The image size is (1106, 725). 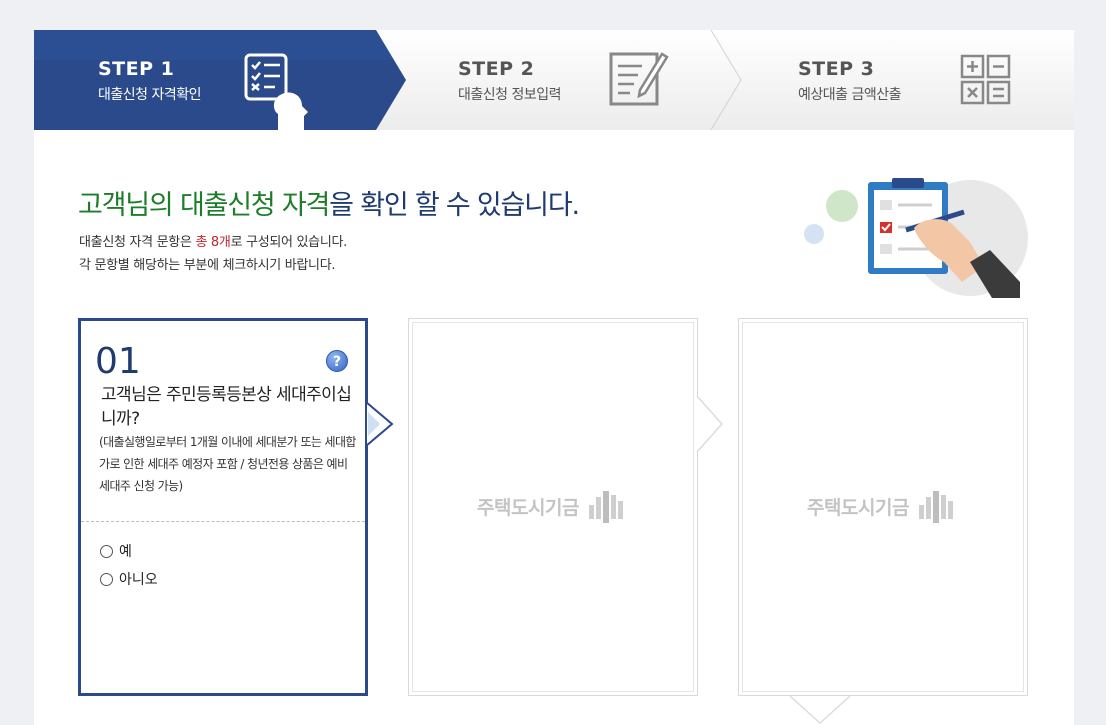 What do you see at coordinates (639, 81) in the screenshot?
I see `document-pencil-icon` at bounding box center [639, 81].